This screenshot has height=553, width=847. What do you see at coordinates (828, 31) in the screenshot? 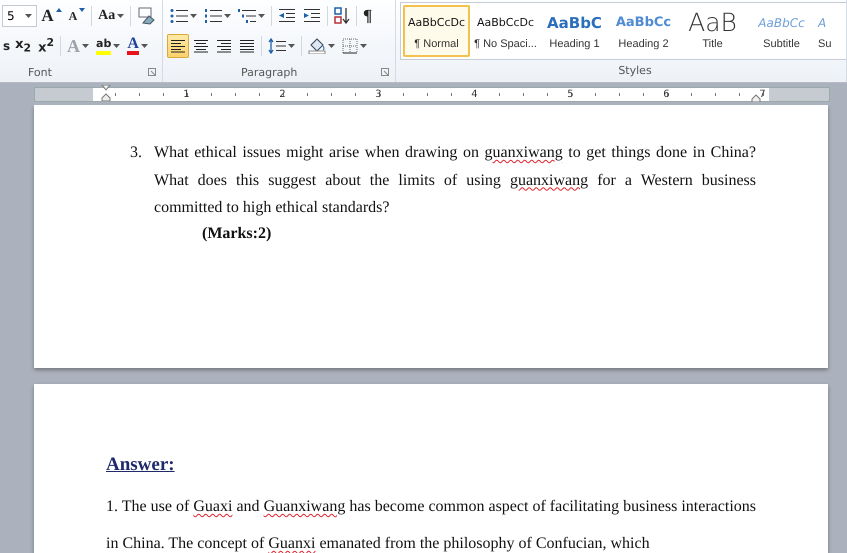
I see `style-tile: A Su` at bounding box center [828, 31].